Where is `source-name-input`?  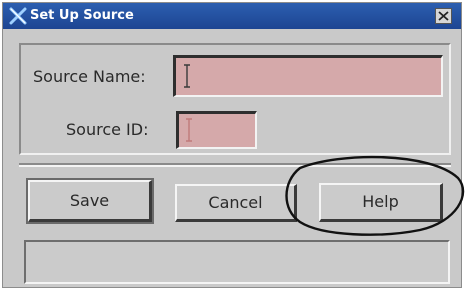
source-name-input is located at coordinates (308, 76).